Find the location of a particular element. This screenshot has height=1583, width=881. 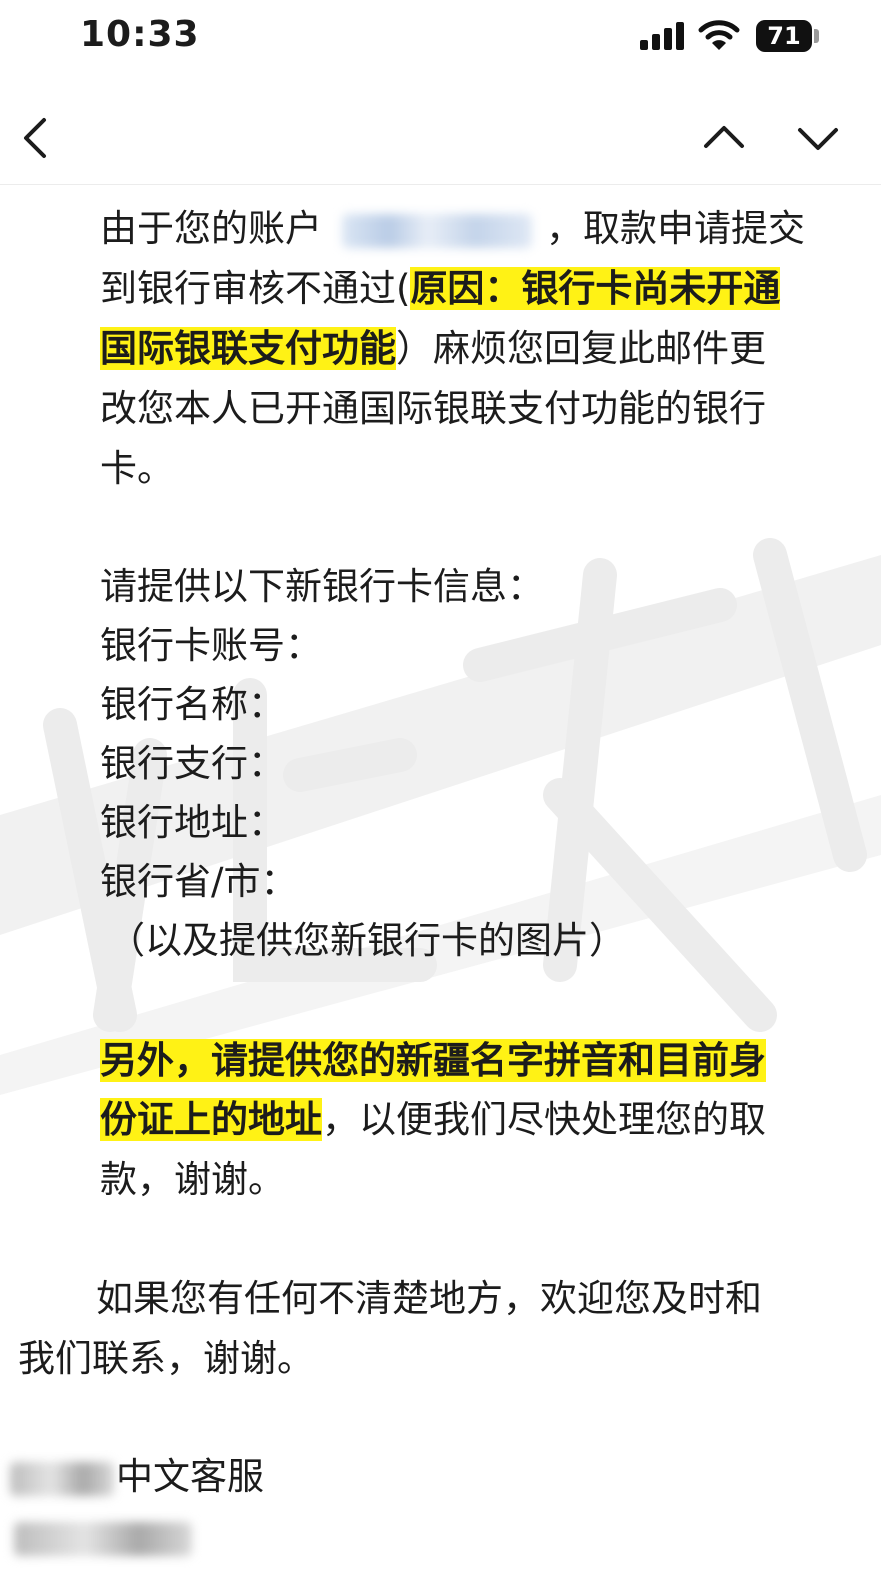

extra-highlight-cont: 份证上的地址 is located at coordinates (211, 1119).